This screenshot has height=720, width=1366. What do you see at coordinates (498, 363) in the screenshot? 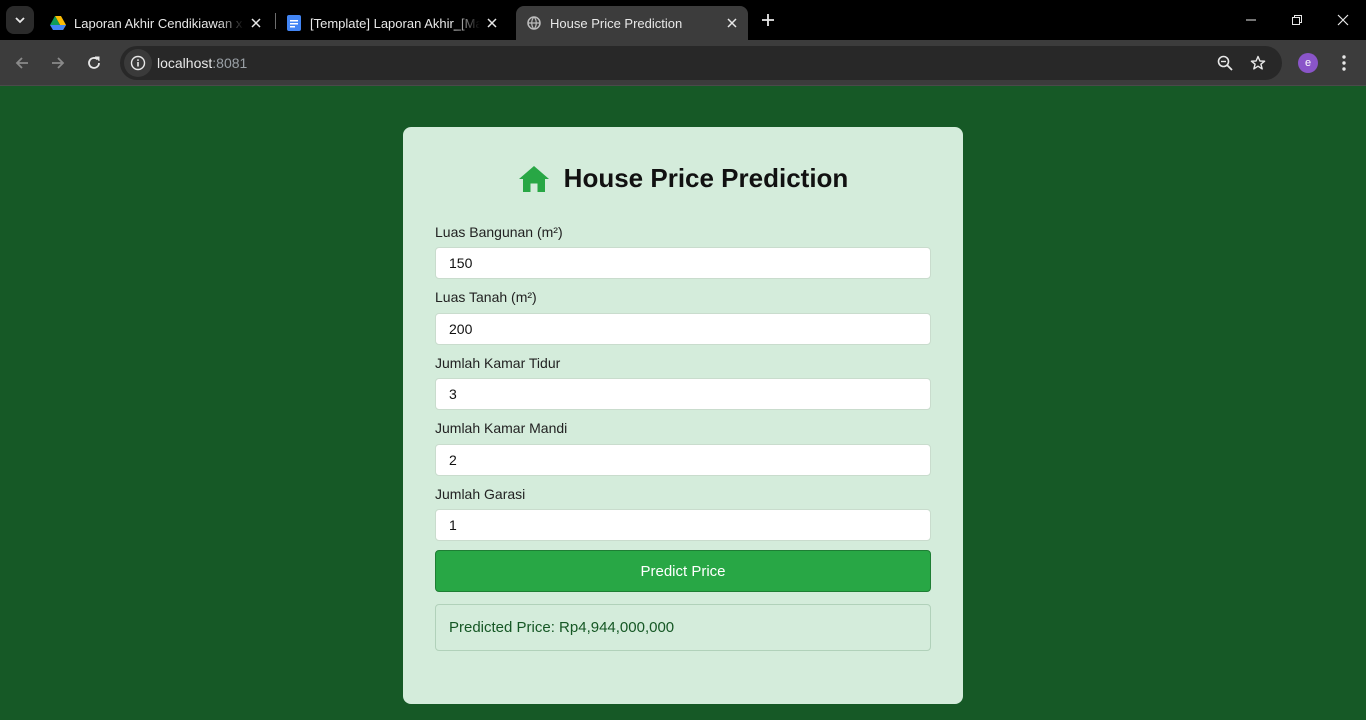
I see `kamar-tidur-label: Jumlah Kamar Tidur` at bounding box center [498, 363].